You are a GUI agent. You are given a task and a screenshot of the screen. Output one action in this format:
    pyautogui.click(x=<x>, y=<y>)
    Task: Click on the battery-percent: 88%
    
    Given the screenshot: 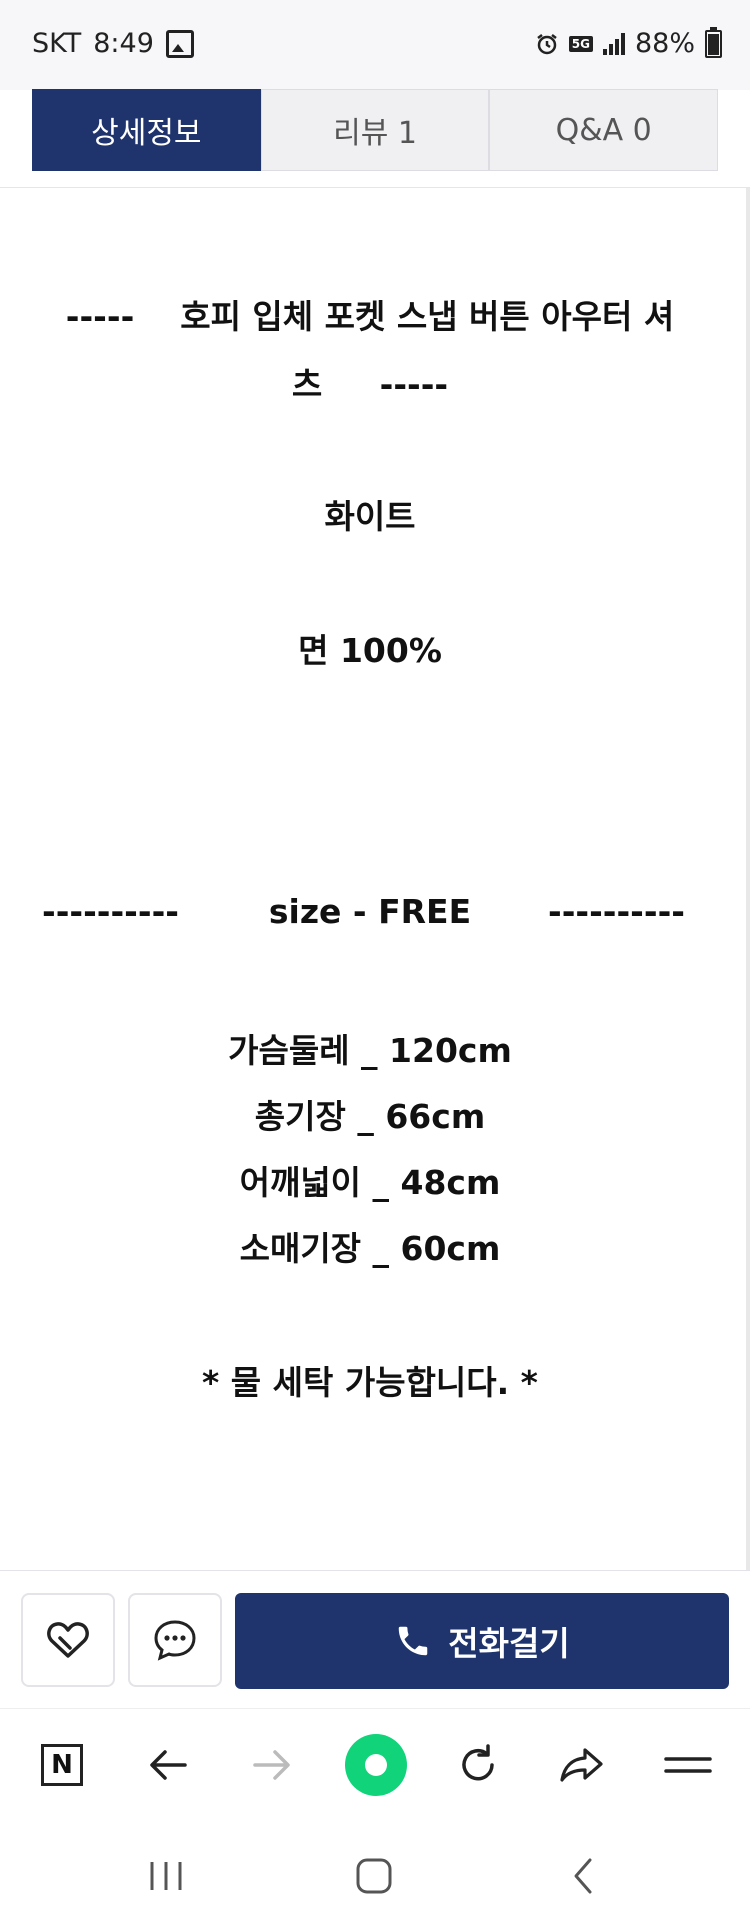 What is the action you would take?
    pyautogui.click(x=664, y=43)
    